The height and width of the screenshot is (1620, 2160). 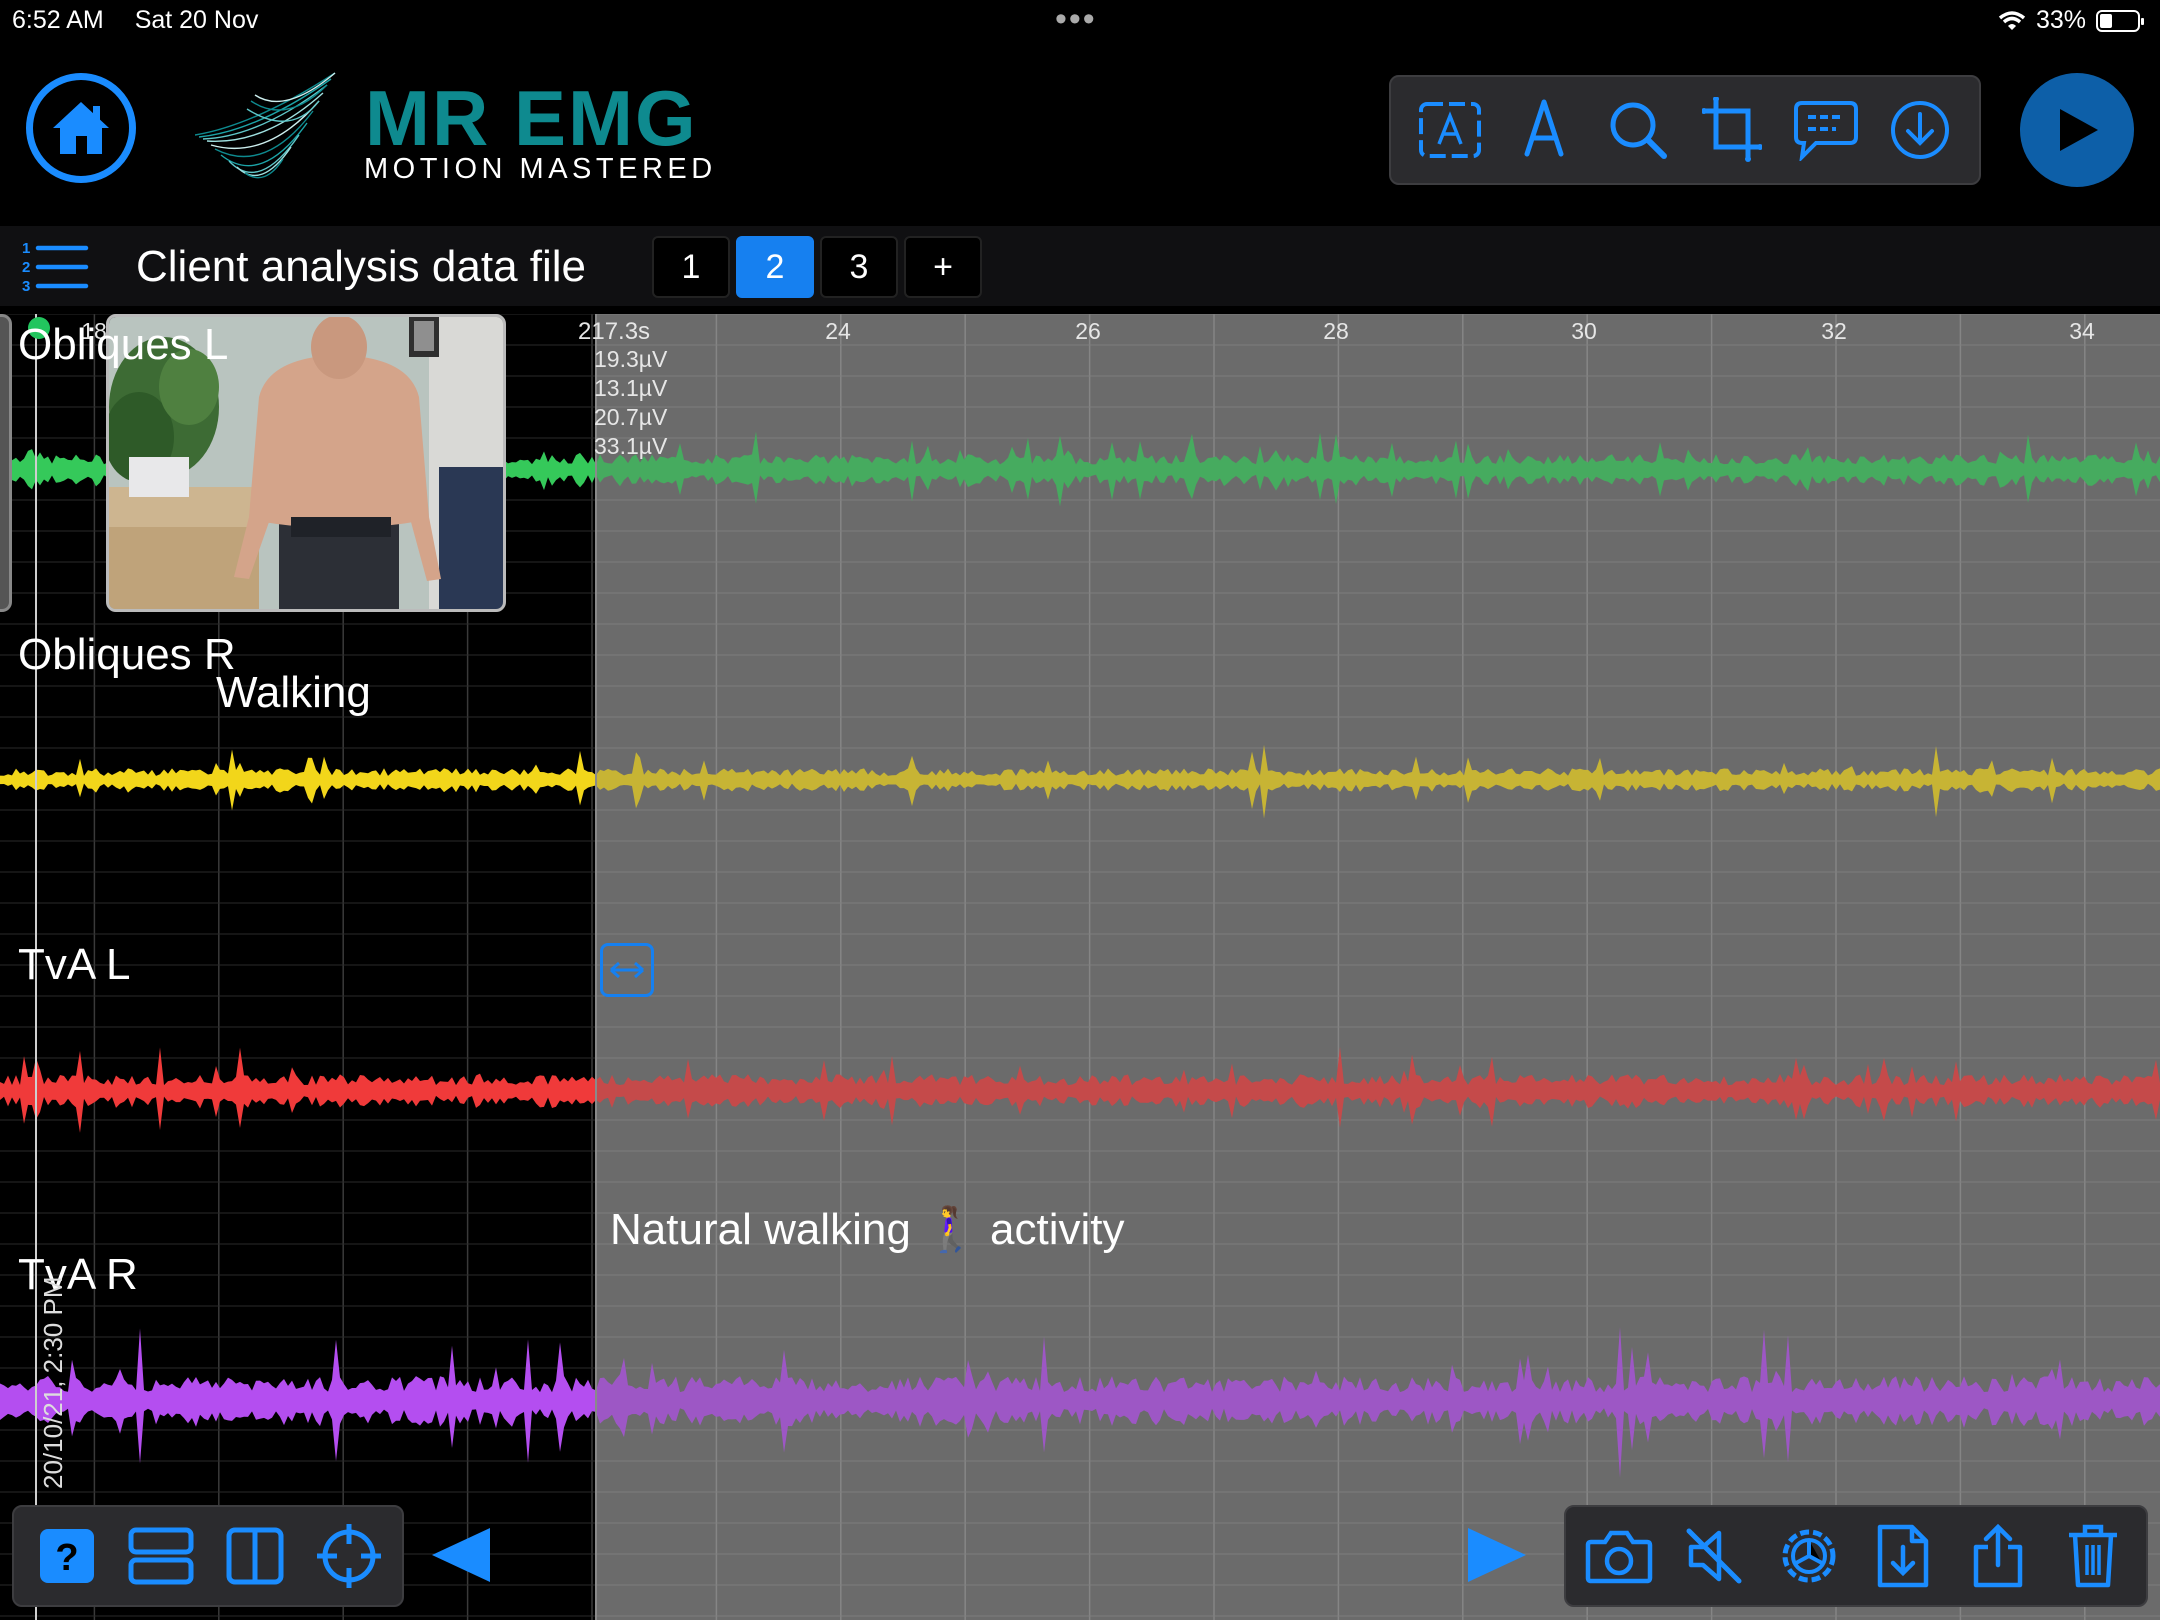 I want to click on video-thumbnail-previous, so click(x=6, y=463).